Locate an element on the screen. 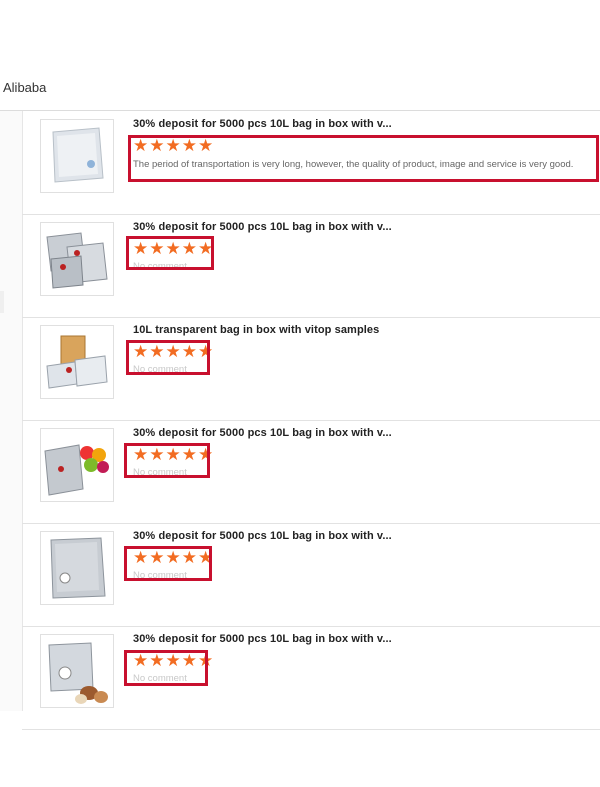  left-sidebar-strip is located at coordinates (11, 411).